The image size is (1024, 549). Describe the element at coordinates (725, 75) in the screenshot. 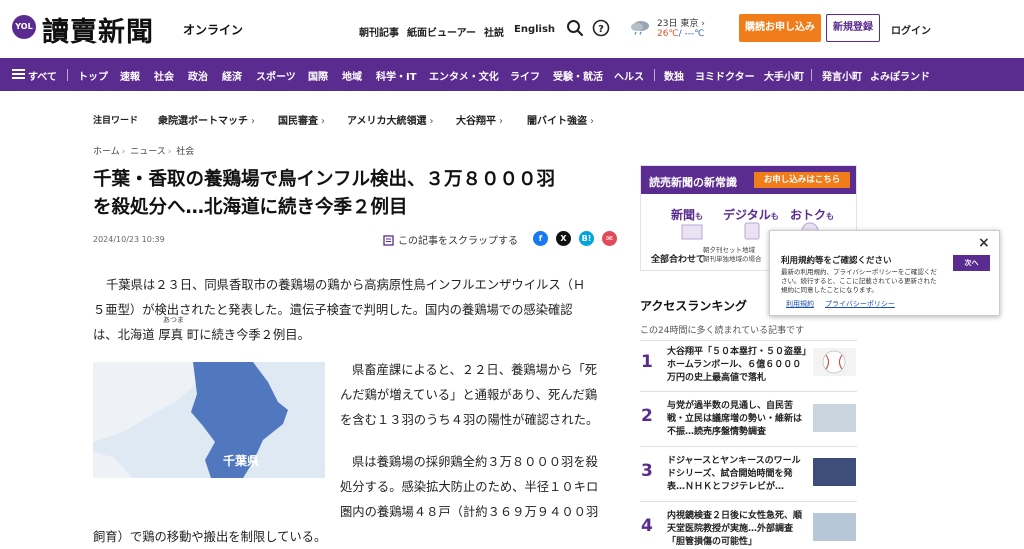

I see `nav-item-yomidr: ヨミドクター` at that location.